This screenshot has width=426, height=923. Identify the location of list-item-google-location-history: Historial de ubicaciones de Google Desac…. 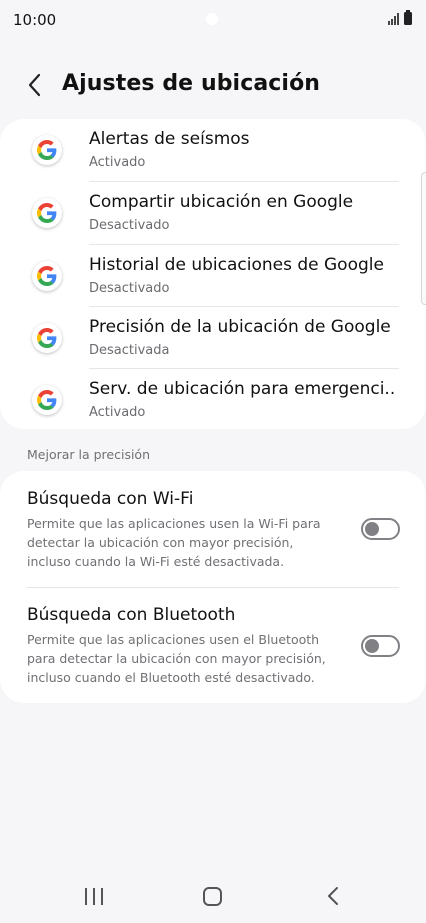
(213, 276).